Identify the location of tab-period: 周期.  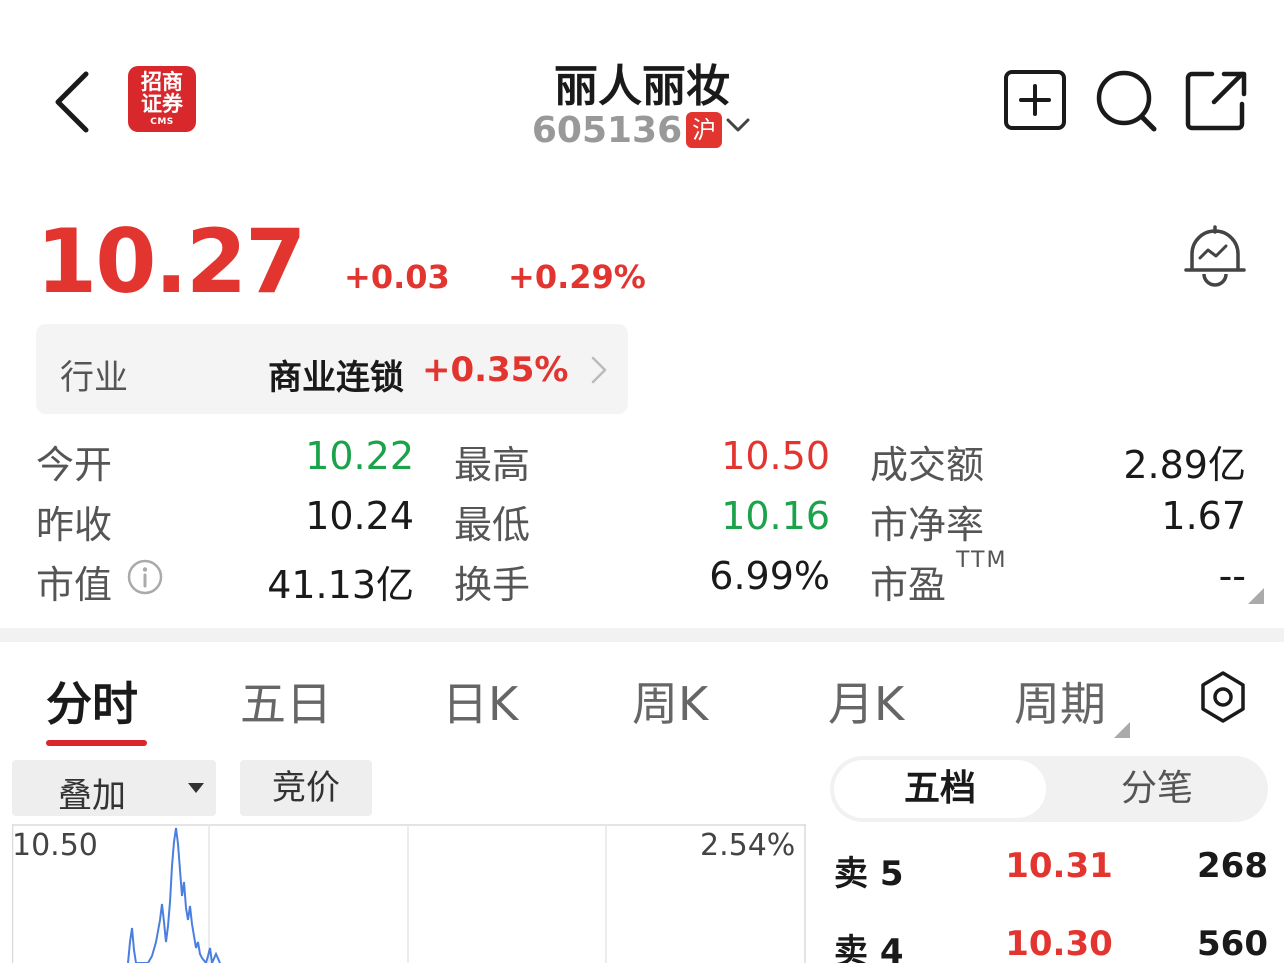
(1060, 701).